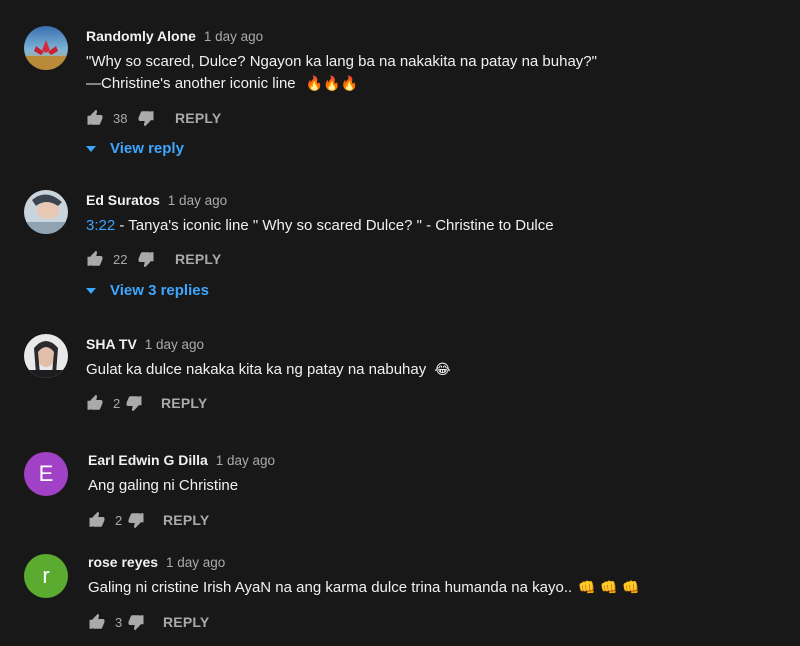 This screenshot has width=800, height=646. I want to click on avatar-letter: E, so click(46, 473).